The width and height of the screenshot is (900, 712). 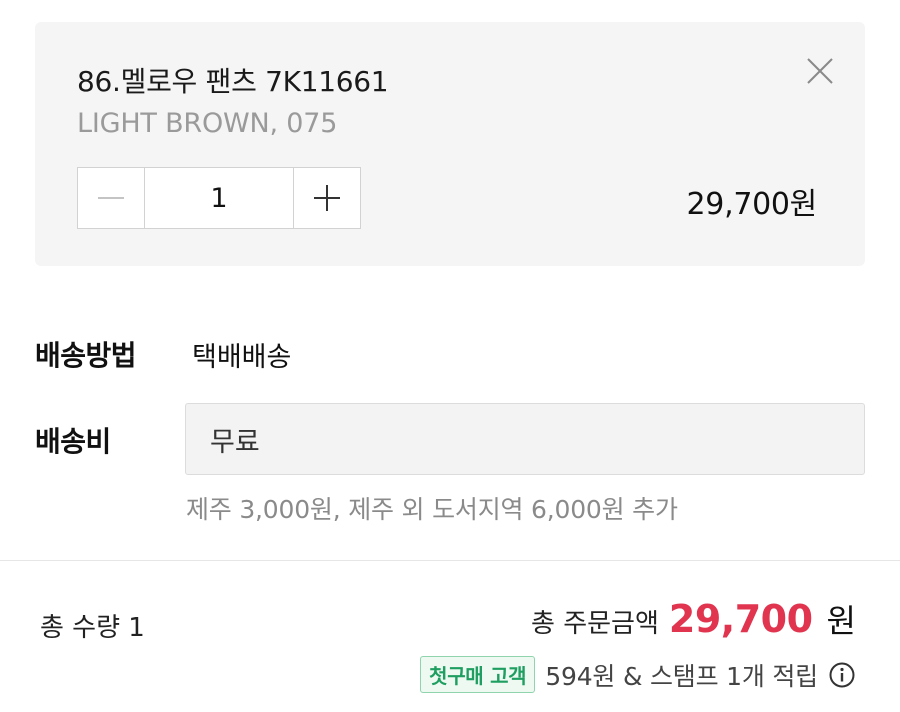 I want to click on plus-icon, so click(x=327, y=198).